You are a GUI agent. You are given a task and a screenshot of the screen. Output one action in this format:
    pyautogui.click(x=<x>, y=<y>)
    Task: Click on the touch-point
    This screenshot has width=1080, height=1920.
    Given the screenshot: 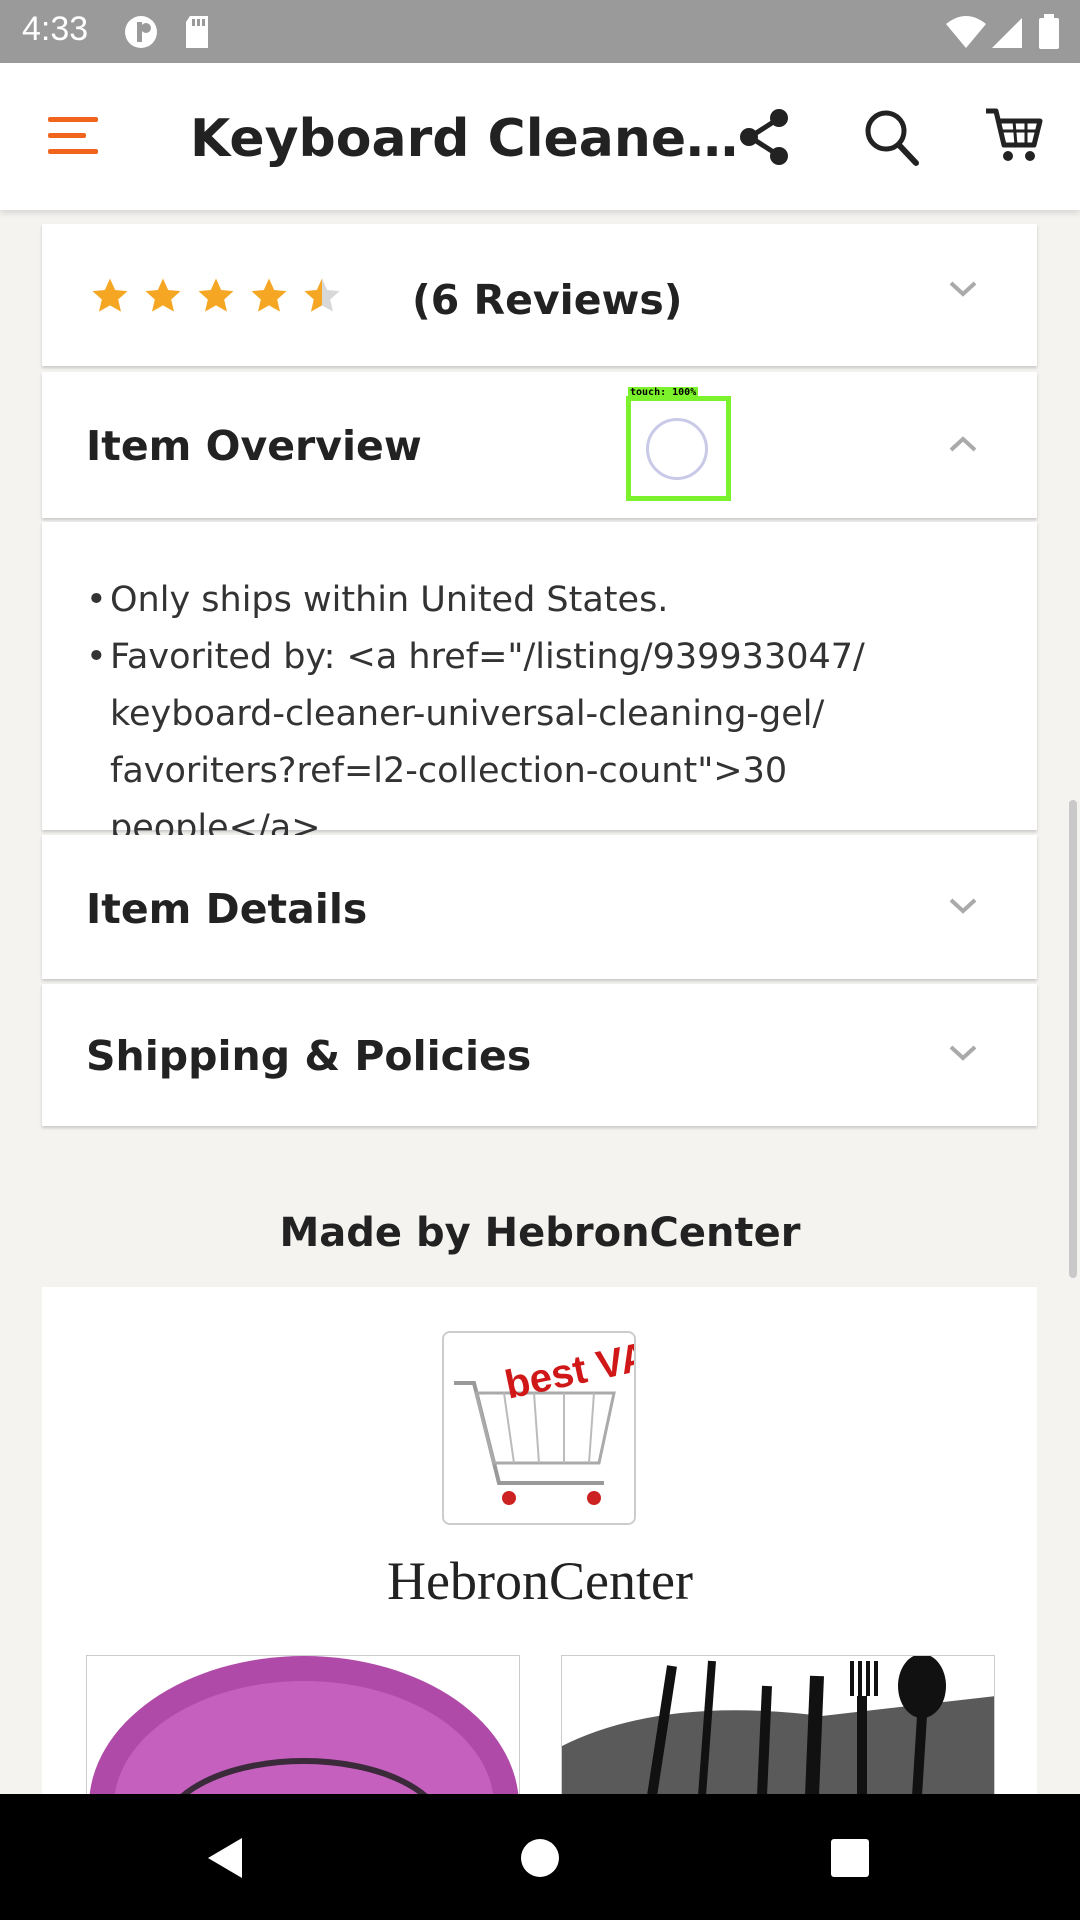 What is the action you would take?
    pyautogui.click(x=677, y=449)
    